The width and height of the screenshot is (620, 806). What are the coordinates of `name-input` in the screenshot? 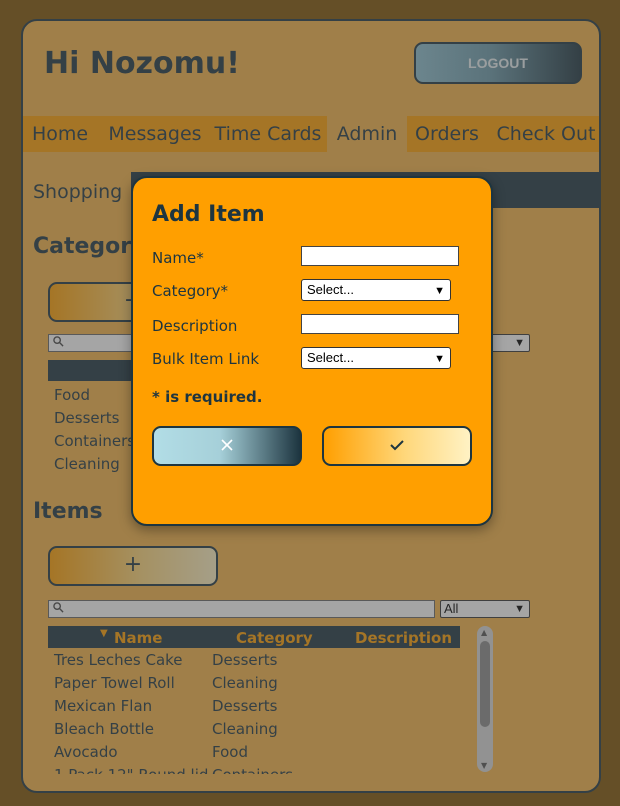 It's located at (380, 256).